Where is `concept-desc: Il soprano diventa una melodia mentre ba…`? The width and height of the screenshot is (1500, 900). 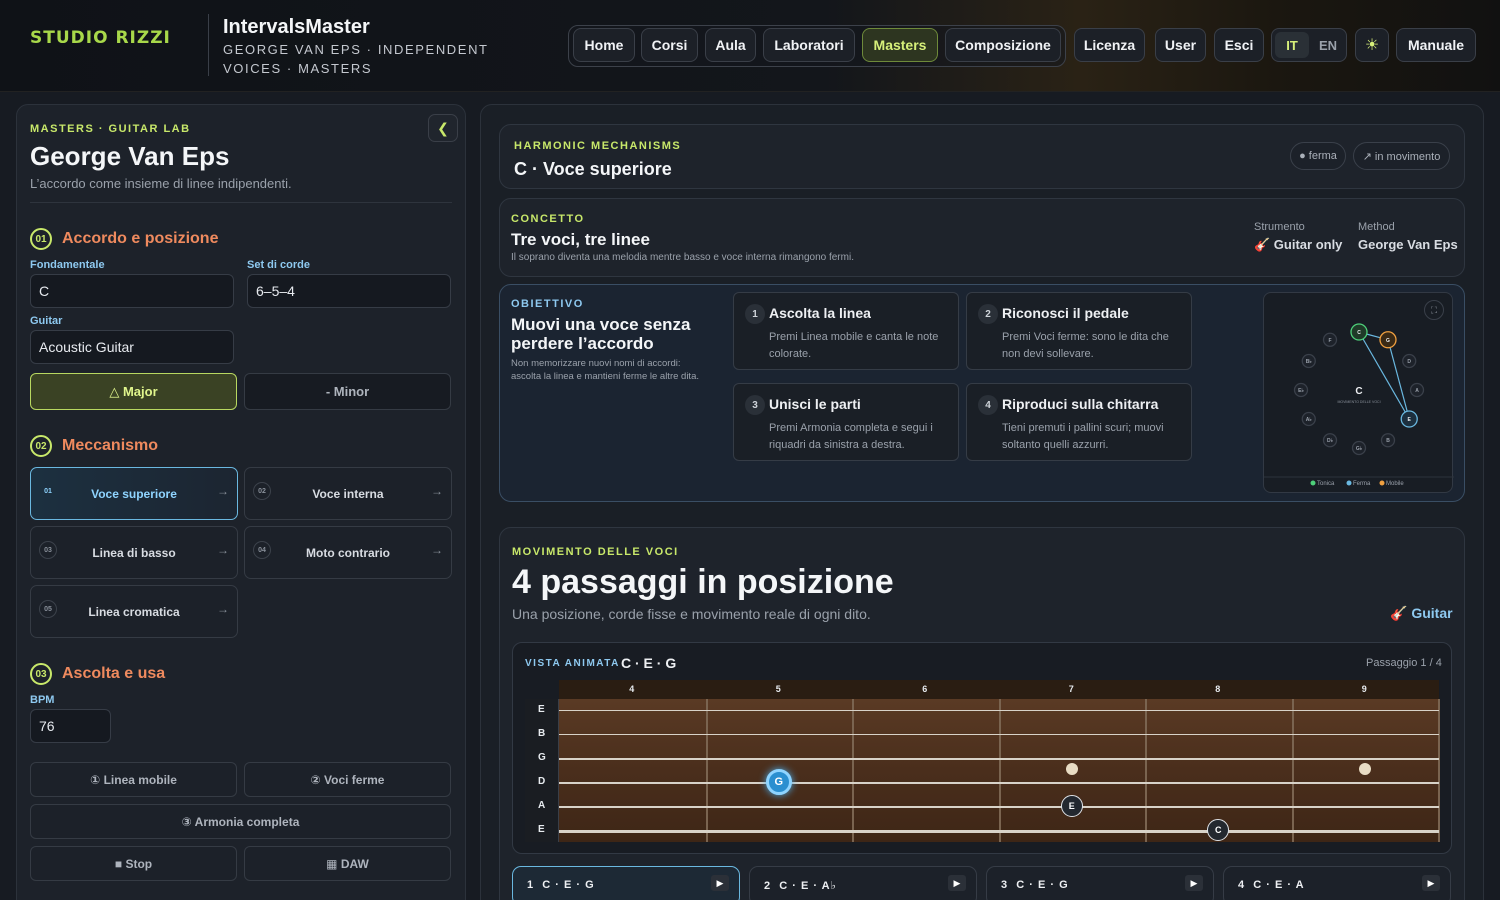 concept-desc: Il soprano diventa una melodia mentre ba… is located at coordinates (682, 257).